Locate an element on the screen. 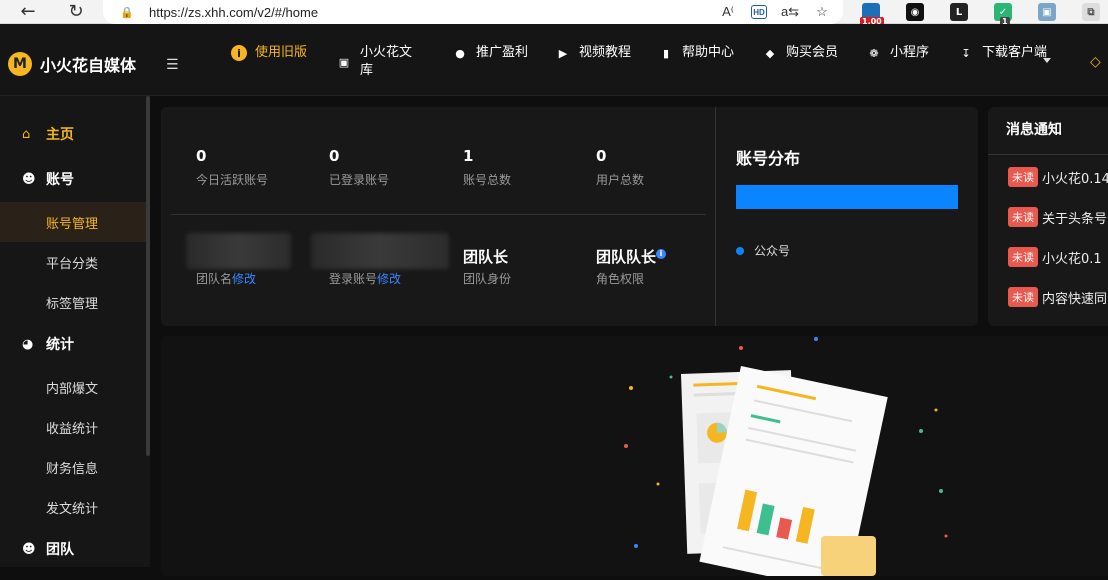 The height and width of the screenshot is (580, 1108). notice-item: 未读 小火花0.14 is located at coordinates (1058, 177).